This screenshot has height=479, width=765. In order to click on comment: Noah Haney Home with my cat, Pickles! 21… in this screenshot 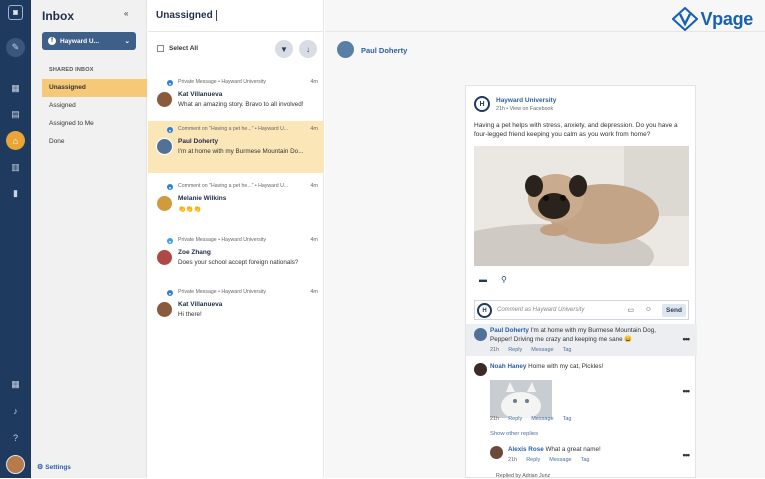, I will do `click(581, 393)`.